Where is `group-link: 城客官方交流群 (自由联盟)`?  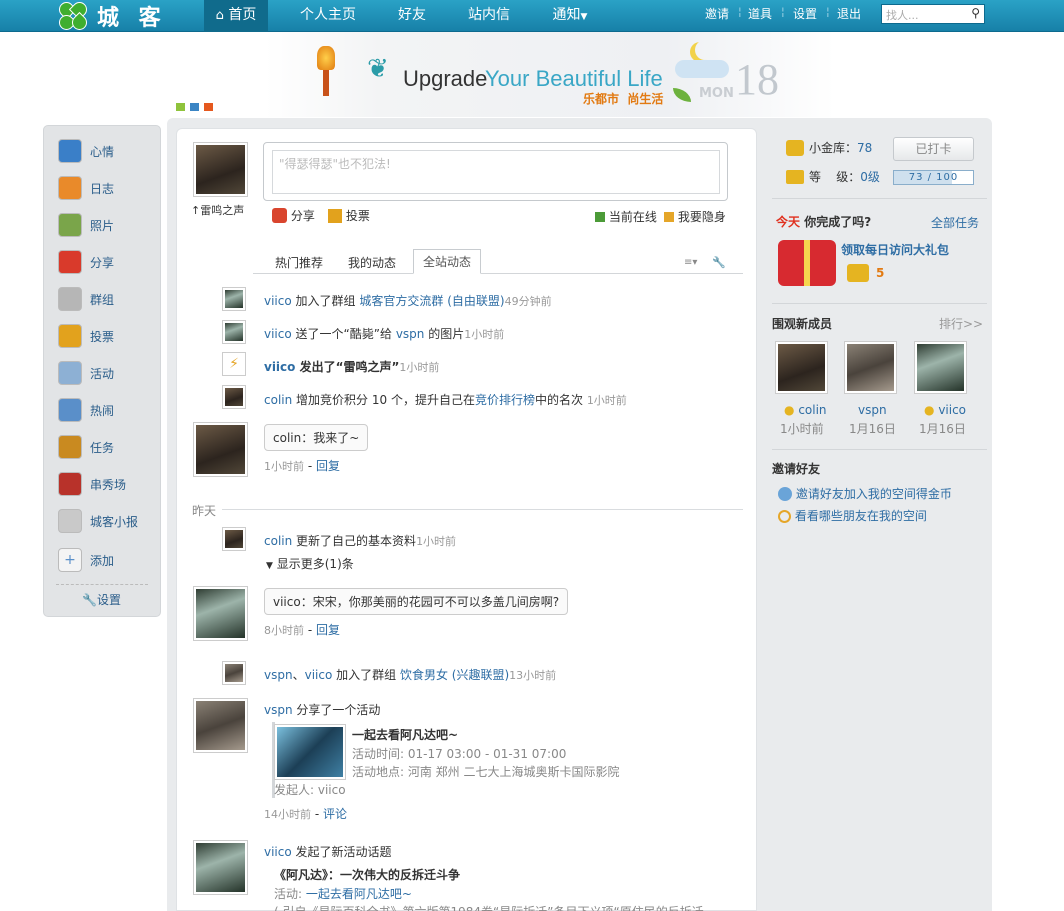
group-link: 城客官方交流群 (自由联盟) is located at coordinates (431, 301).